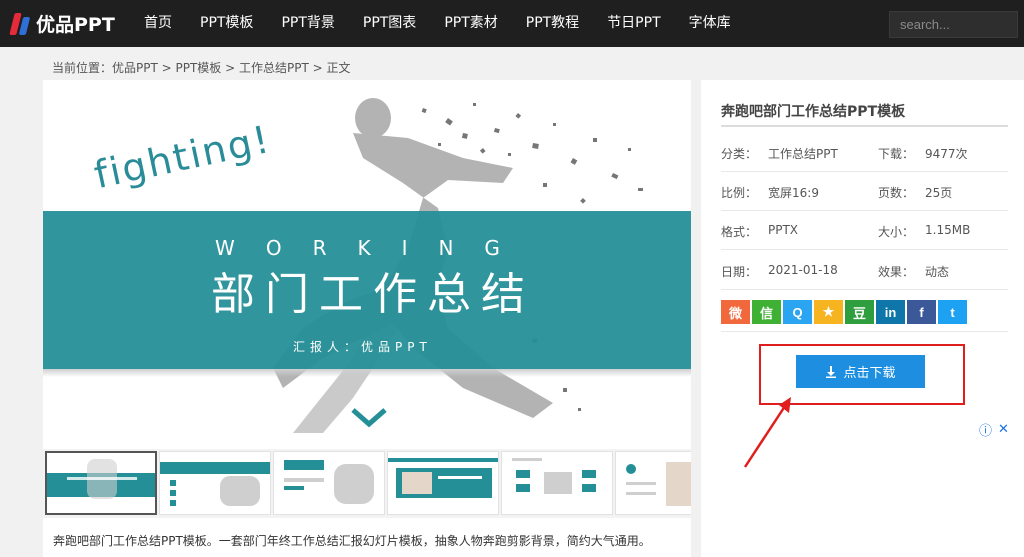 The width and height of the screenshot is (1024, 557). Describe the element at coordinates (783, 230) in the screenshot. I see `info-value-format: PPTX` at that location.